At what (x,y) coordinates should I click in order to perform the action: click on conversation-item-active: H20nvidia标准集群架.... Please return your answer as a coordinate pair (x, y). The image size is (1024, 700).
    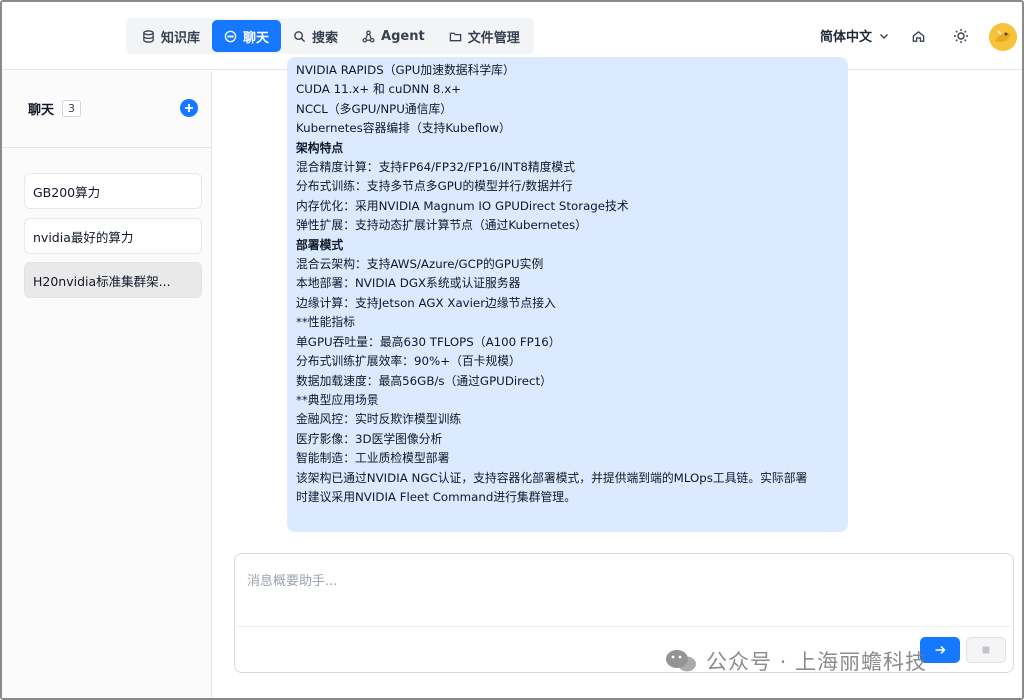
    Looking at the image, I should click on (113, 280).